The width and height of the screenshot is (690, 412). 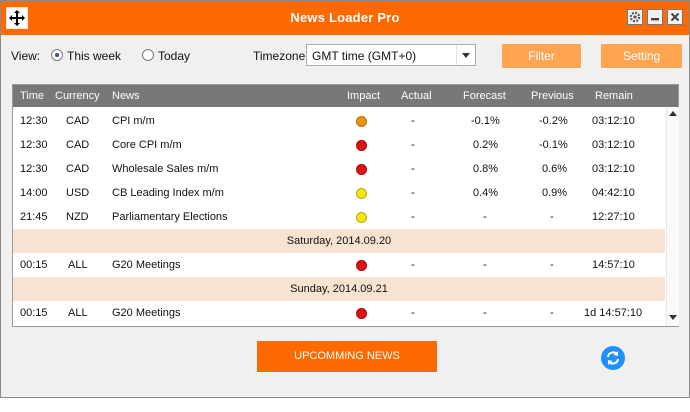 What do you see at coordinates (77, 217) in the screenshot?
I see `cell-currency: NZD` at bounding box center [77, 217].